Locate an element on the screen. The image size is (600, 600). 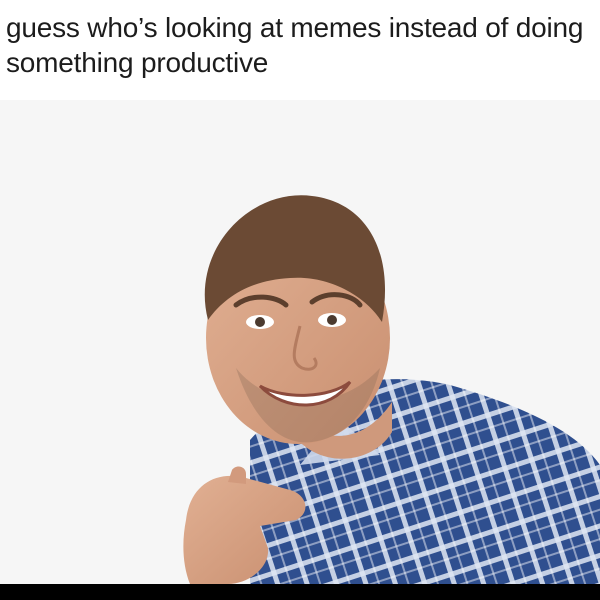
left-pupil is located at coordinates (260, 322).